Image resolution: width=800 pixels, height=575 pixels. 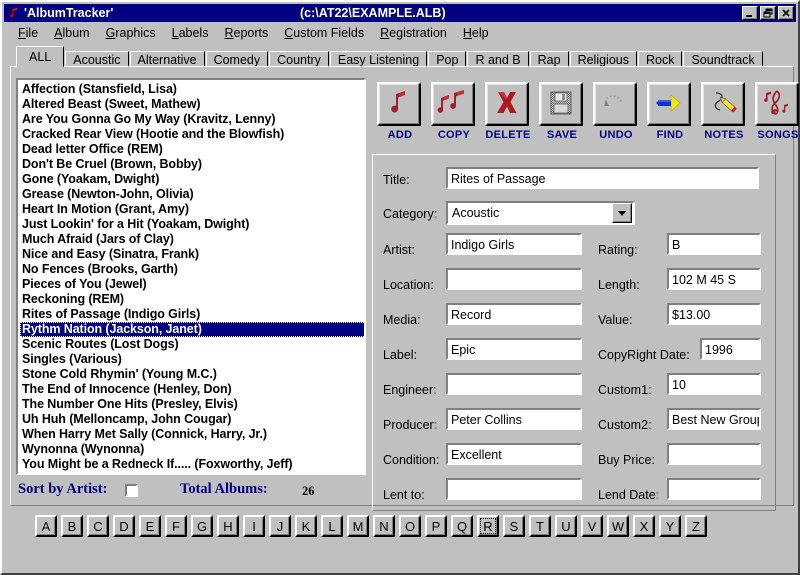 I want to click on menu-item-custom-fields: Custom Fields, so click(x=324, y=33).